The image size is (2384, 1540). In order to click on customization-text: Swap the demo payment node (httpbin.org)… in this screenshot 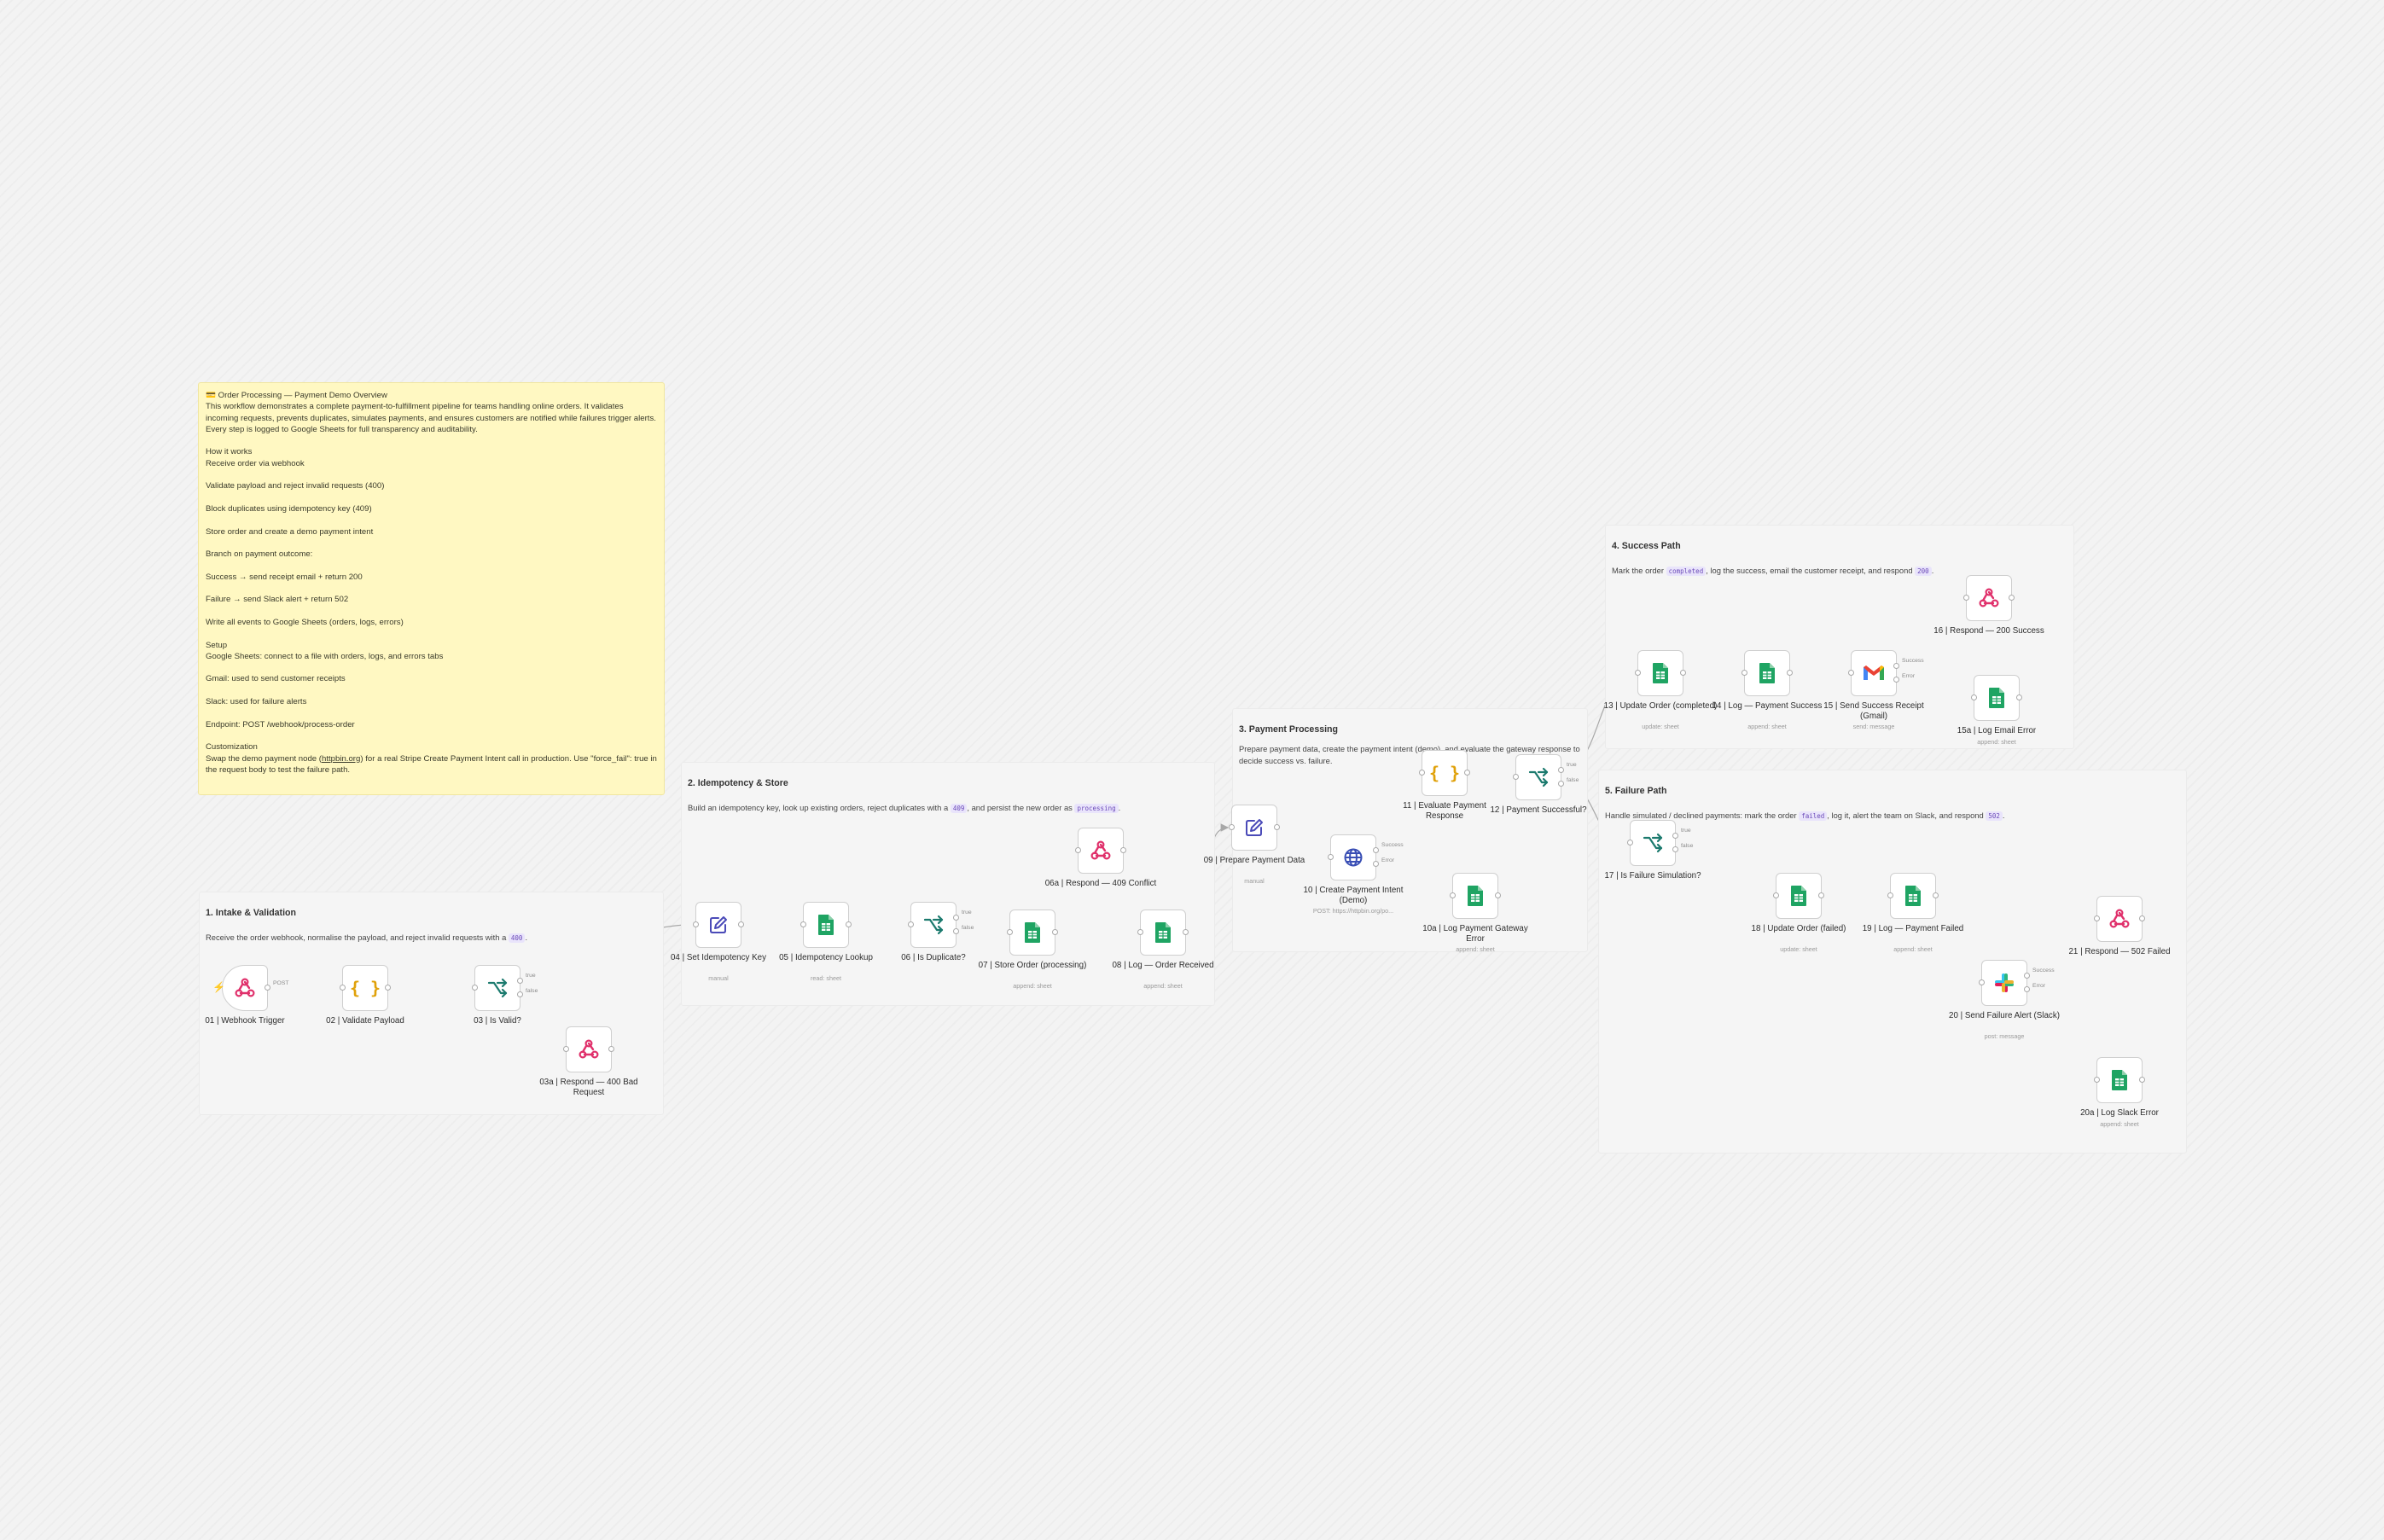, I will do `click(431, 764)`.